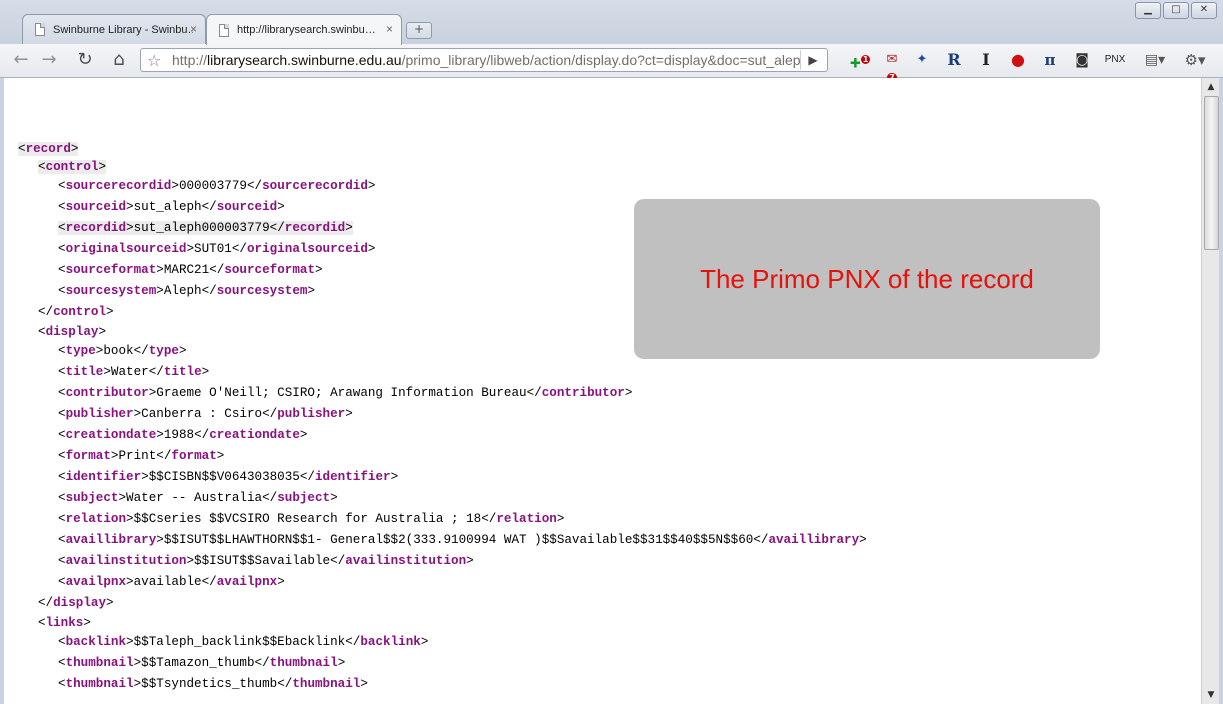  Describe the element at coordinates (96, 207) in the screenshot. I see `xml-tag-name: sourceid` at that location.